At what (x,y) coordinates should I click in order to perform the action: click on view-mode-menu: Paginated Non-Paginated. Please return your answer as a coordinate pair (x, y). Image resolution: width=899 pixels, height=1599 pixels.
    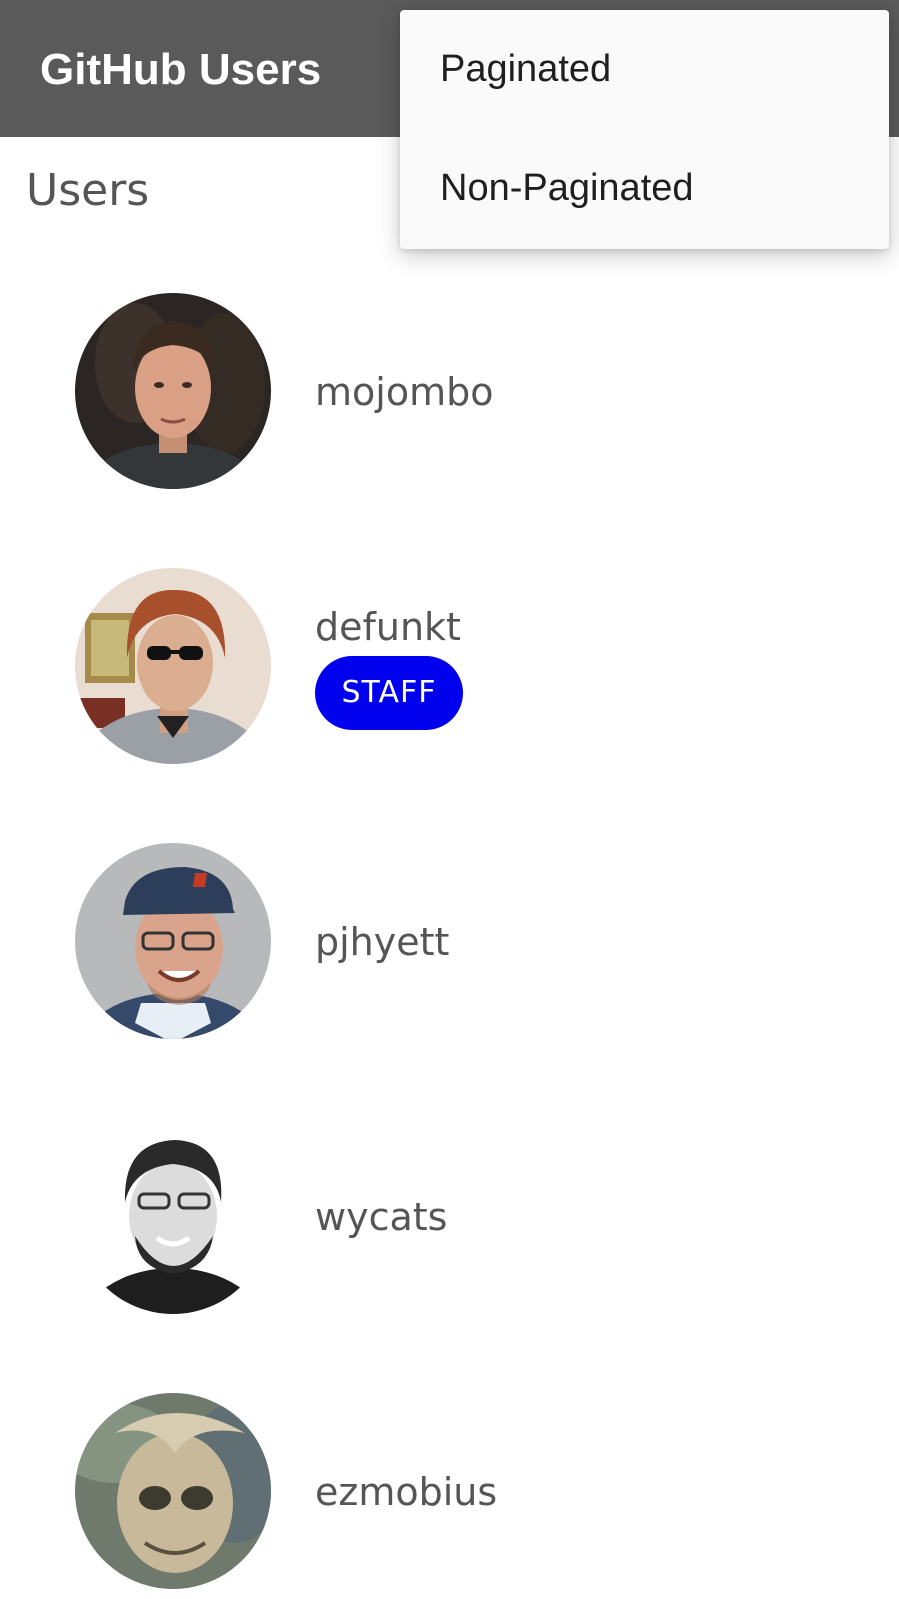
    Looking at the image, I should click on (644, 129).